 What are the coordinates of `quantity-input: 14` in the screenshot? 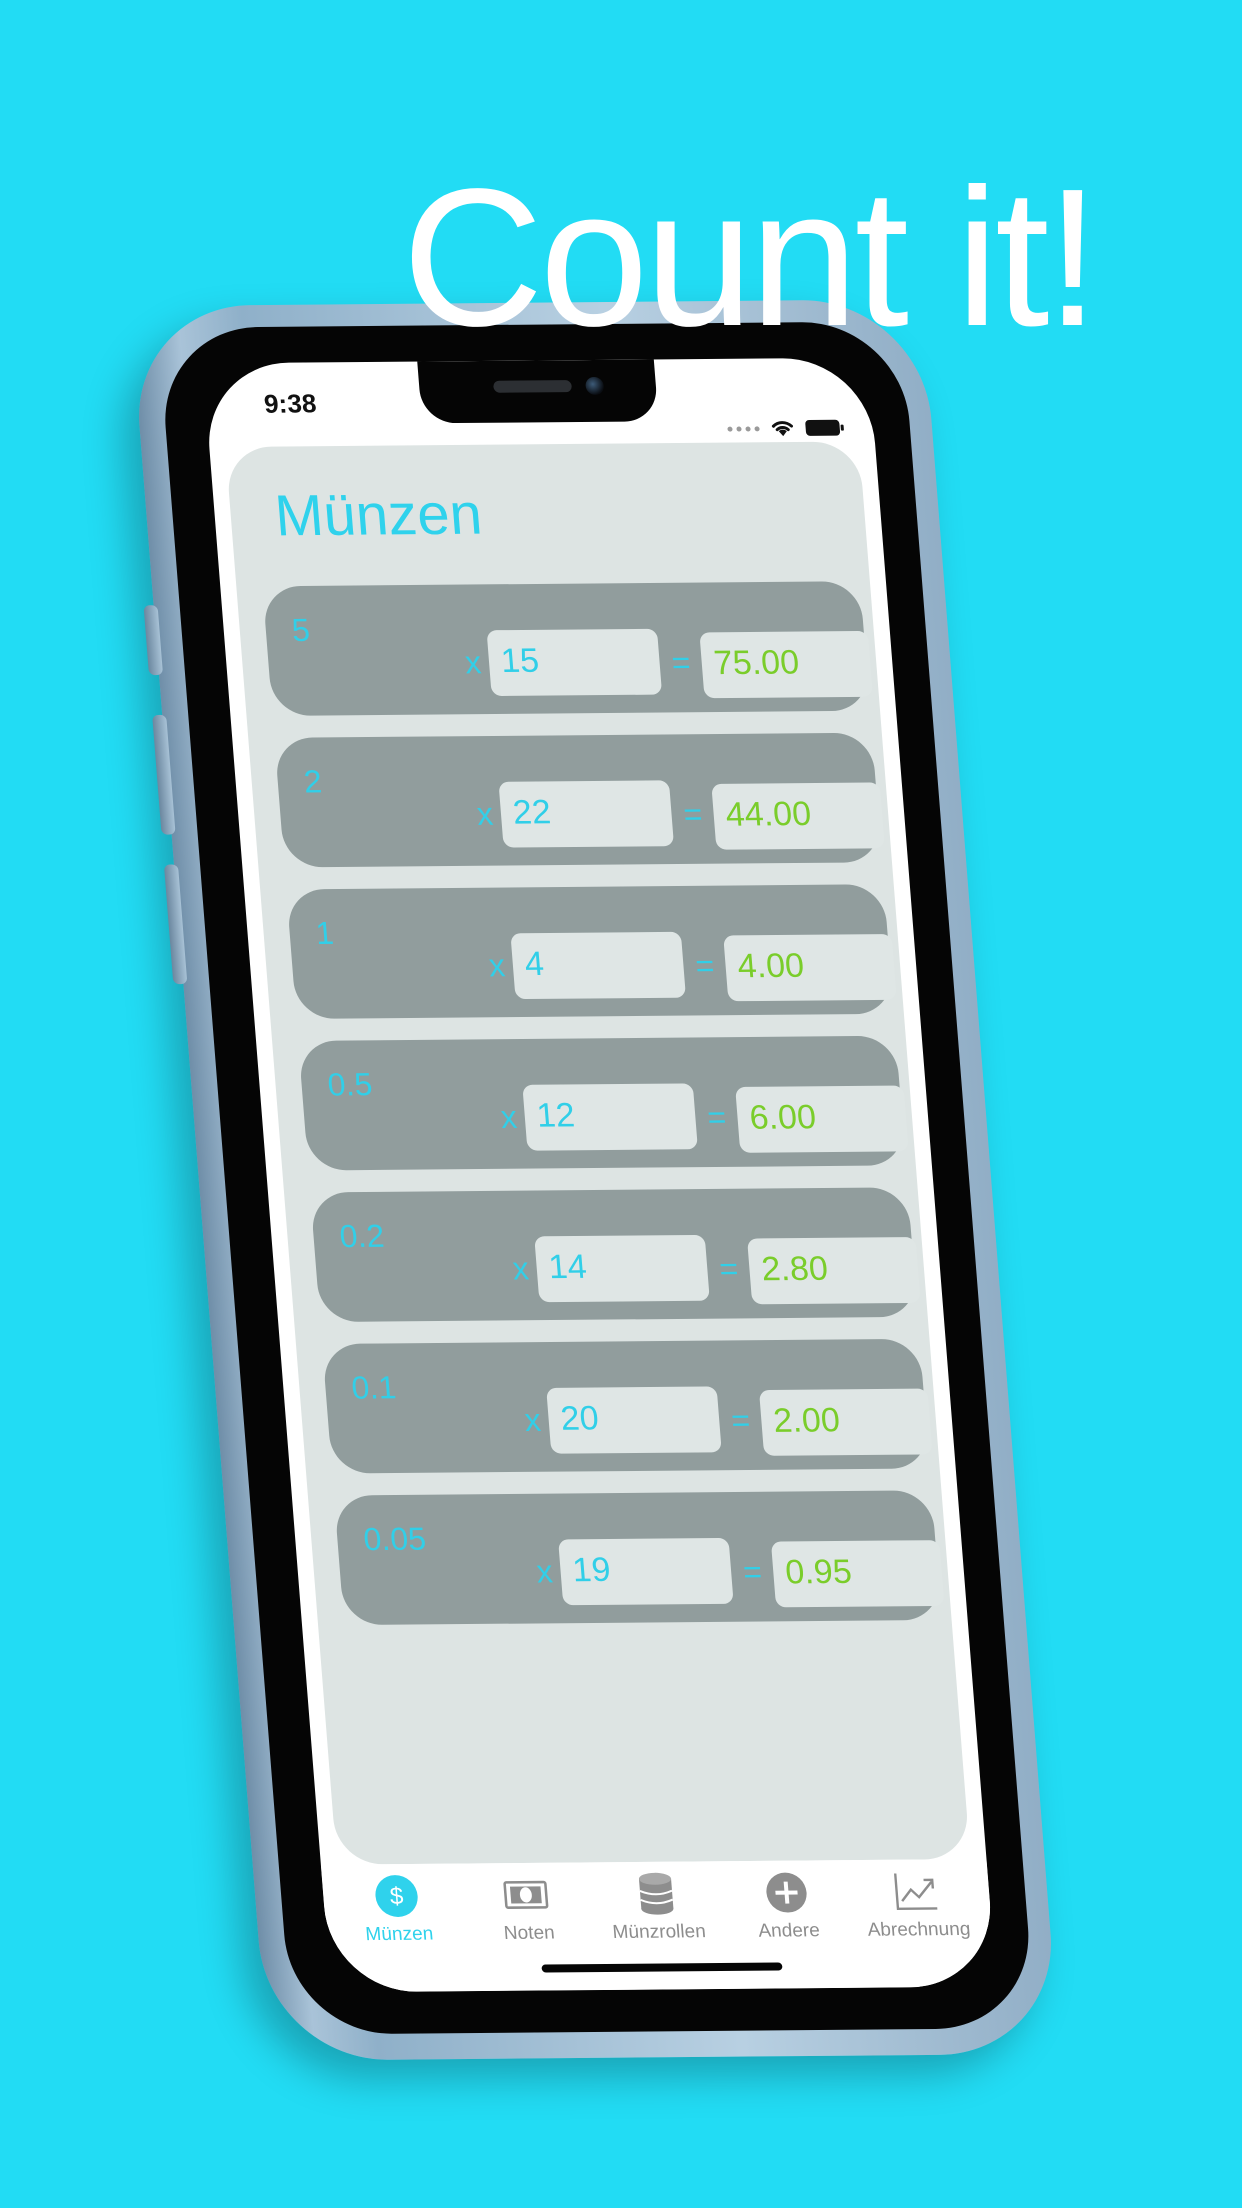 It's located at (622, 1268).